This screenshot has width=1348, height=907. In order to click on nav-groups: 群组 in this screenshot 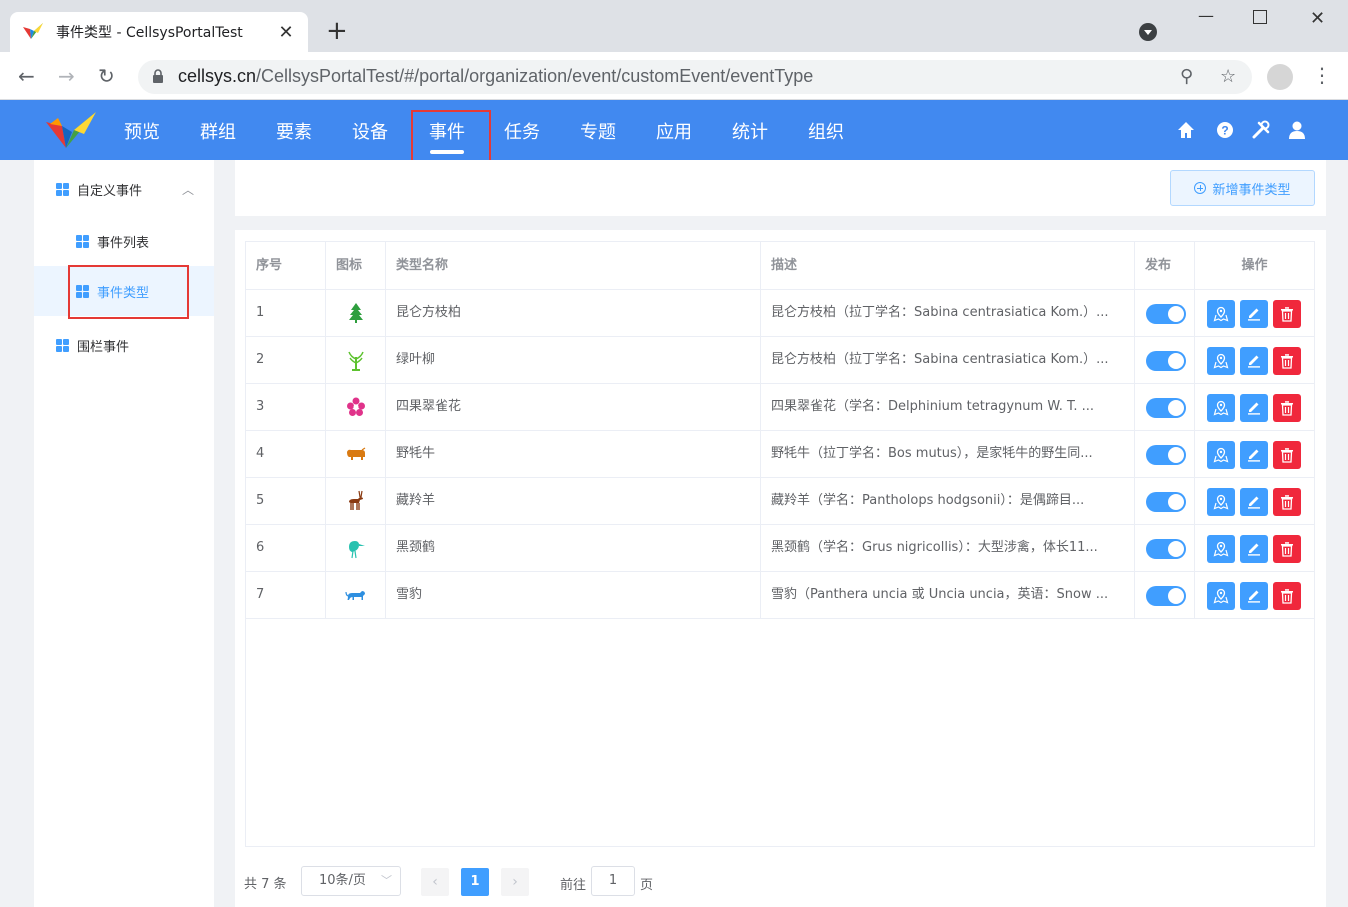, I will do `click(218, 131)`.